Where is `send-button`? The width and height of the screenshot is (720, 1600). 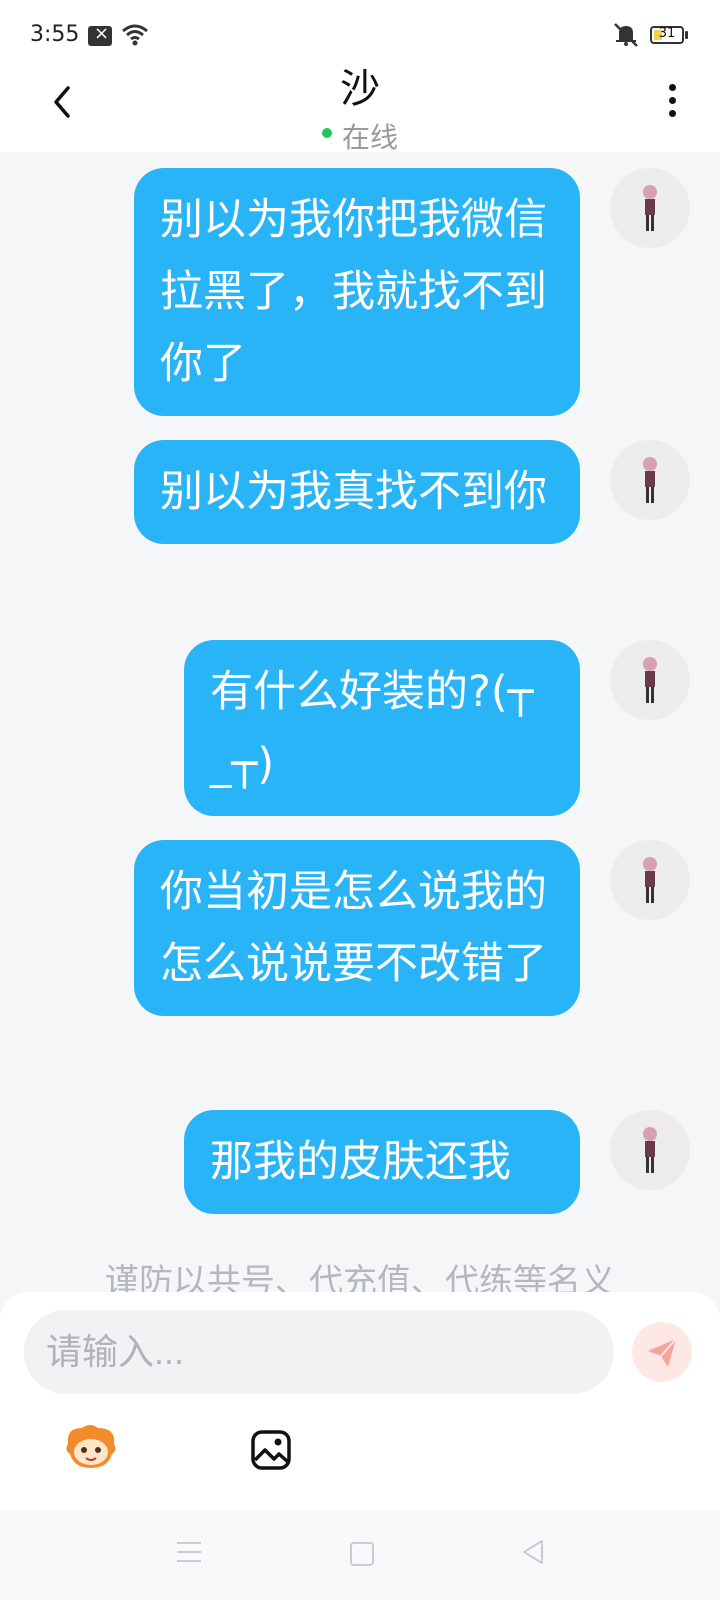 send-button is located at coordinates (662, 1352).